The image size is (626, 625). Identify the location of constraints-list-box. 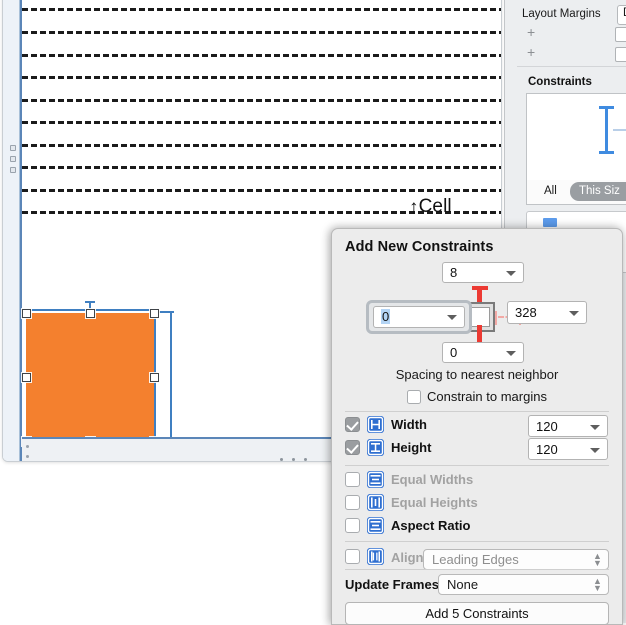
(576, 137).